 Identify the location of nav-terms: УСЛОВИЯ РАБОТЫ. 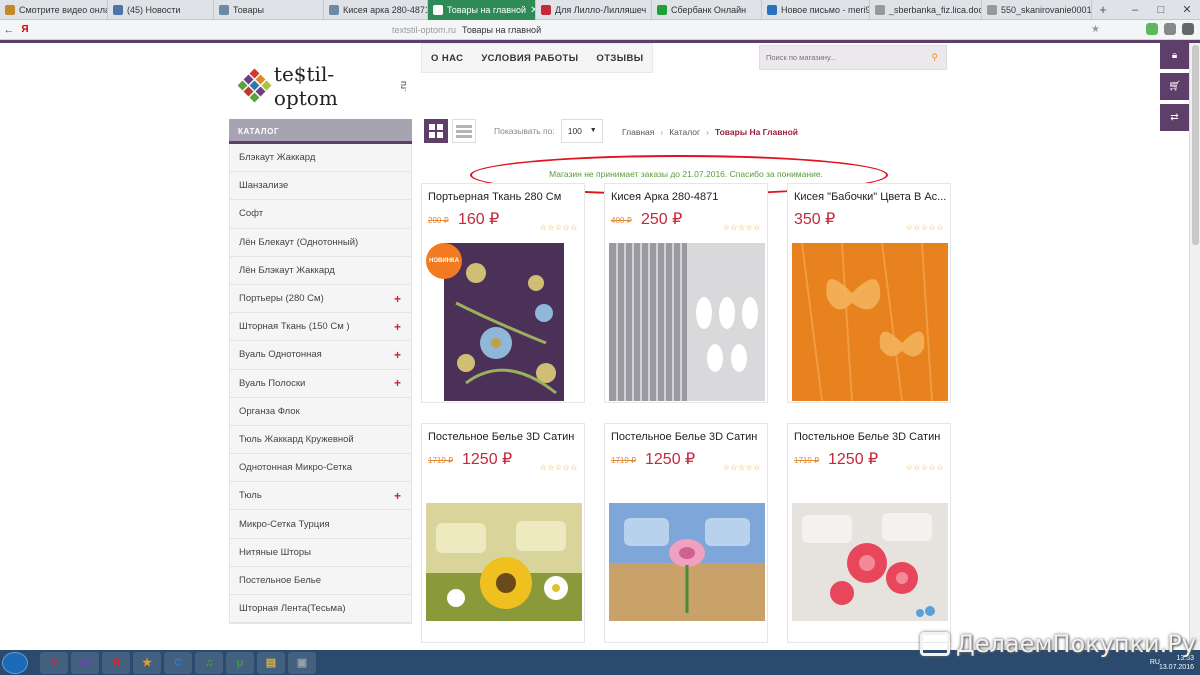
(529, 58).